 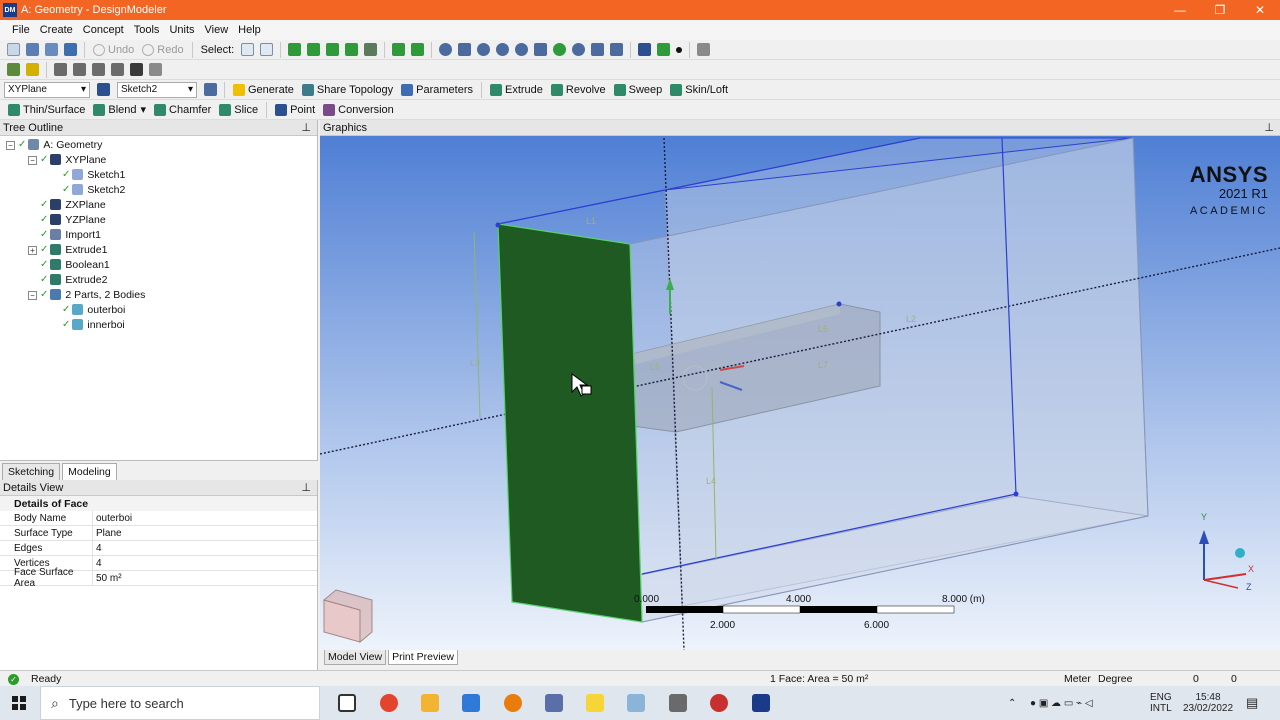 What do you see at coordinates (389, 703) in the screenshot?
I see `chrome-icon` at bounding box center [389, 703].